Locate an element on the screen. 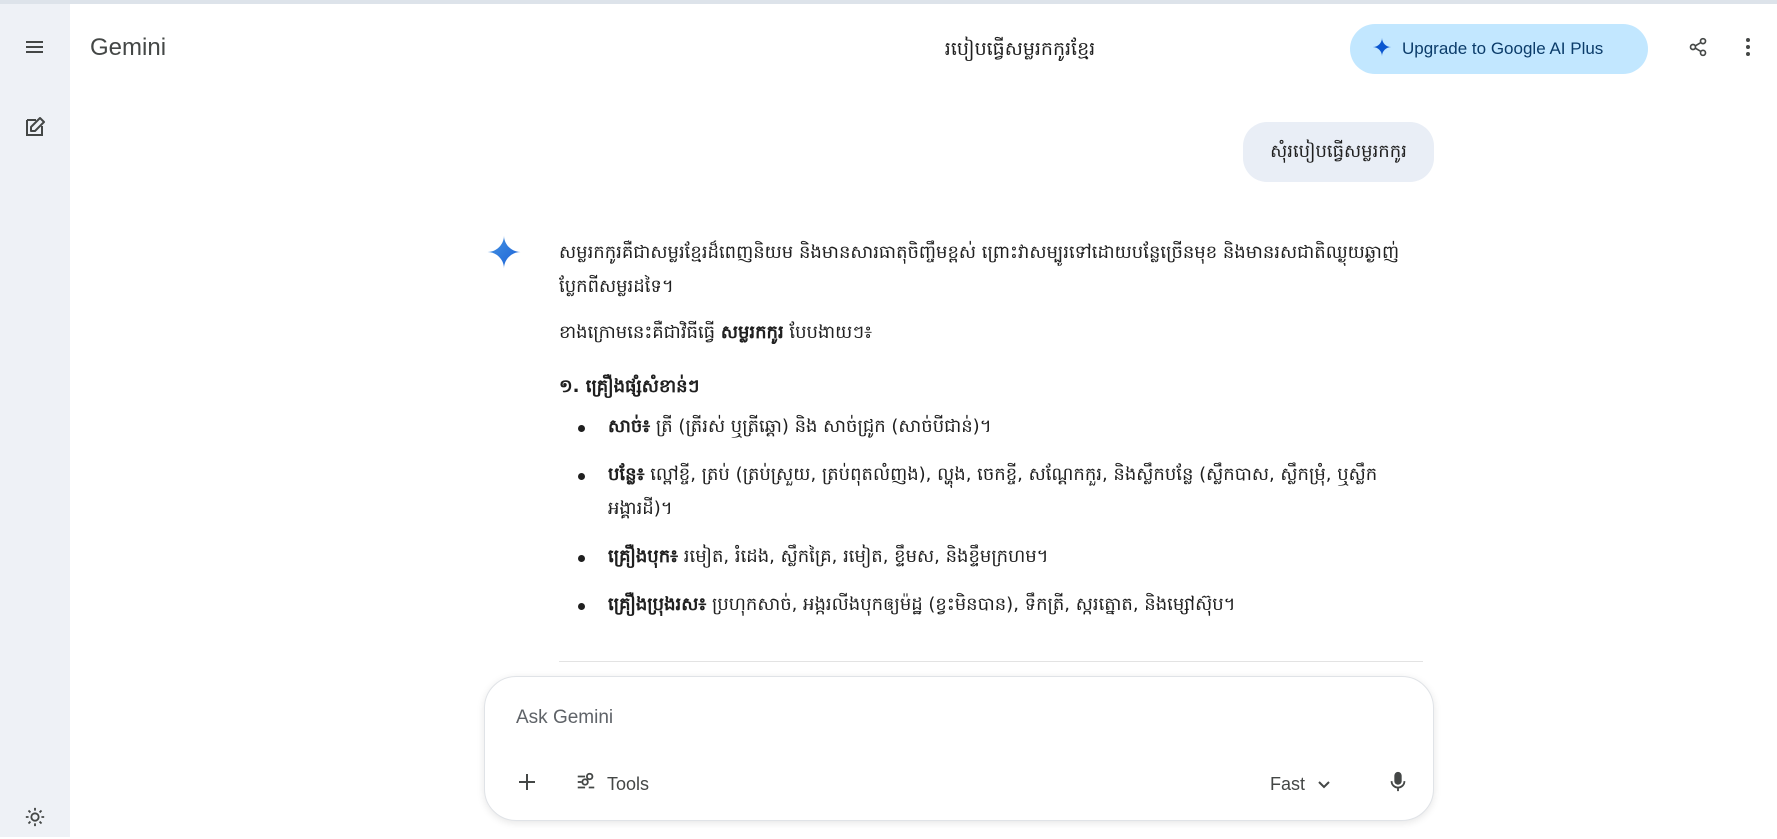  mode-label: Fast is located at coordinates (1288, 783).